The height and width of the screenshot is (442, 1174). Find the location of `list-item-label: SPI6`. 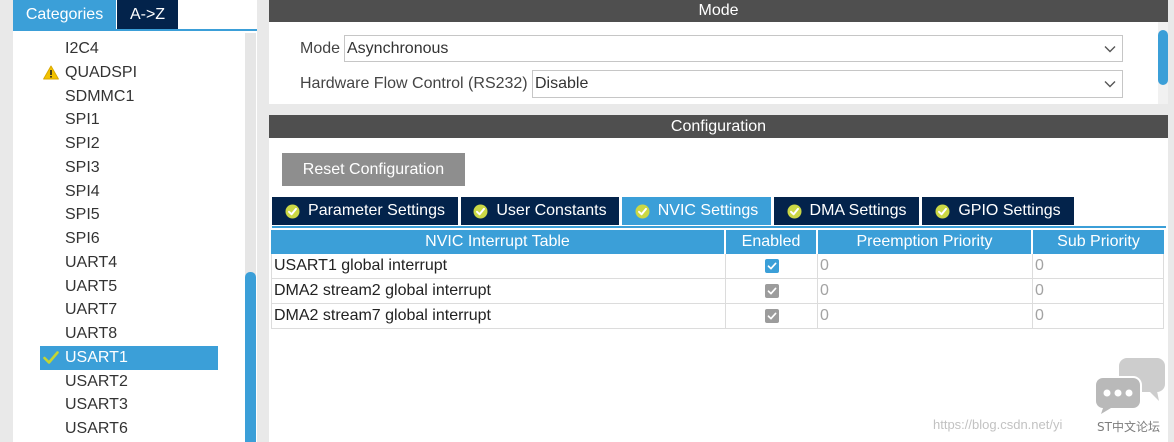

list-item-label: SPI6 is located at coordinates (82, 238).